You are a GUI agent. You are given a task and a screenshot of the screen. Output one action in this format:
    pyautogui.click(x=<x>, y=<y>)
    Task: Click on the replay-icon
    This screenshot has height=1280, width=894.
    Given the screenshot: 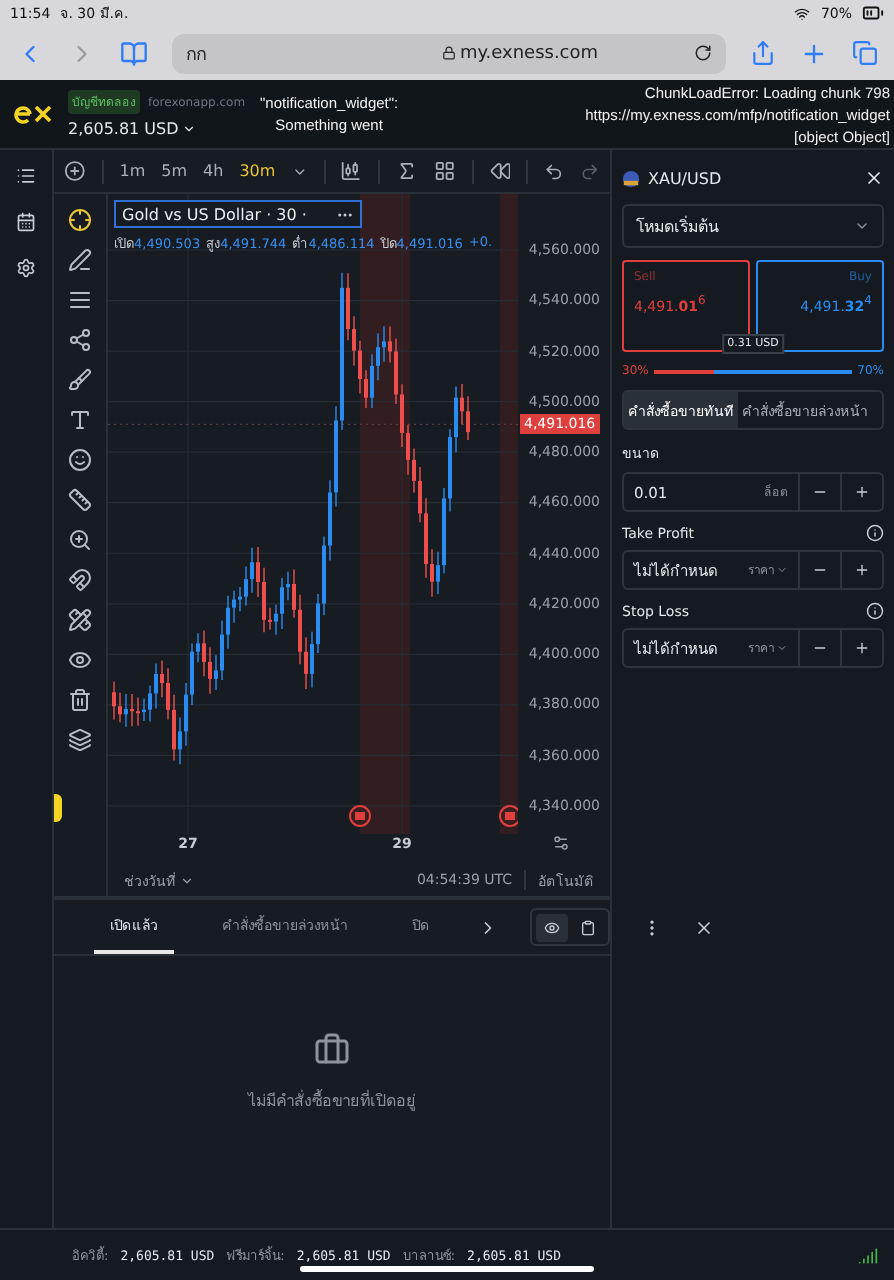 What is the action you would take?
    pyautogui.click(x=500, y=171)
    